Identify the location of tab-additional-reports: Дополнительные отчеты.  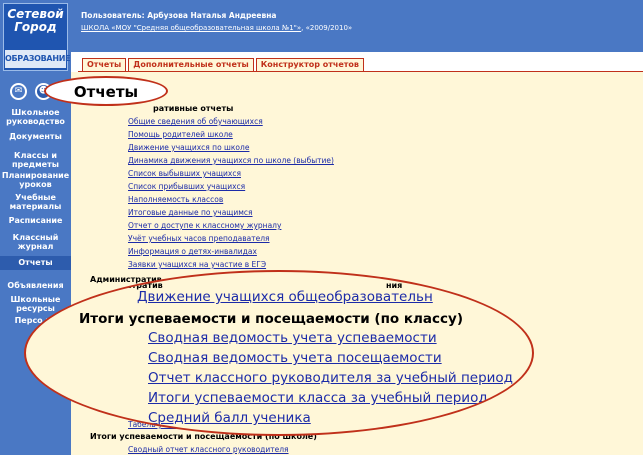
(191, 64).